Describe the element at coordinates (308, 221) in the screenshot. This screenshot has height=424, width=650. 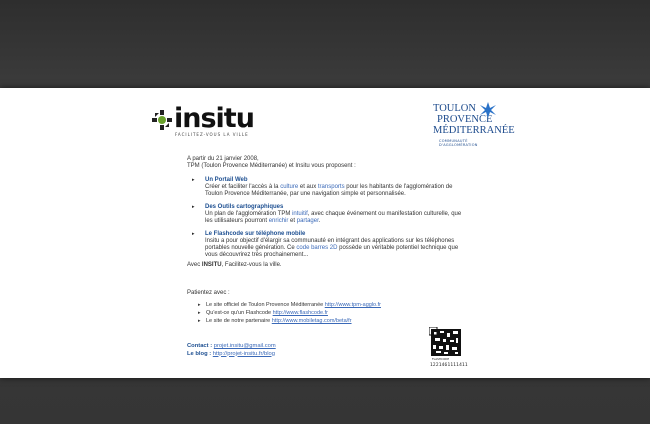
I see `partager-link: partager` at that location.